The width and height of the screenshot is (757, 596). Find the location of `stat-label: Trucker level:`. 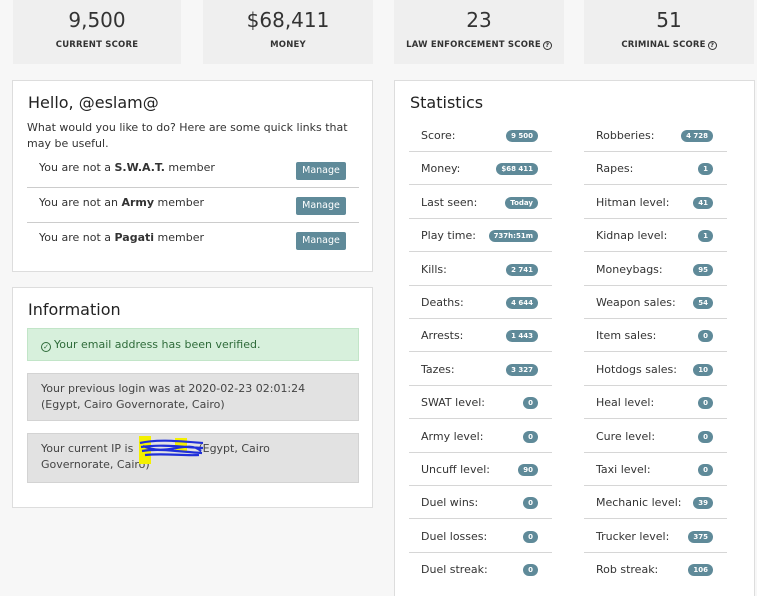

stat-label: Trucker level: is located at coordinates (633, 536).